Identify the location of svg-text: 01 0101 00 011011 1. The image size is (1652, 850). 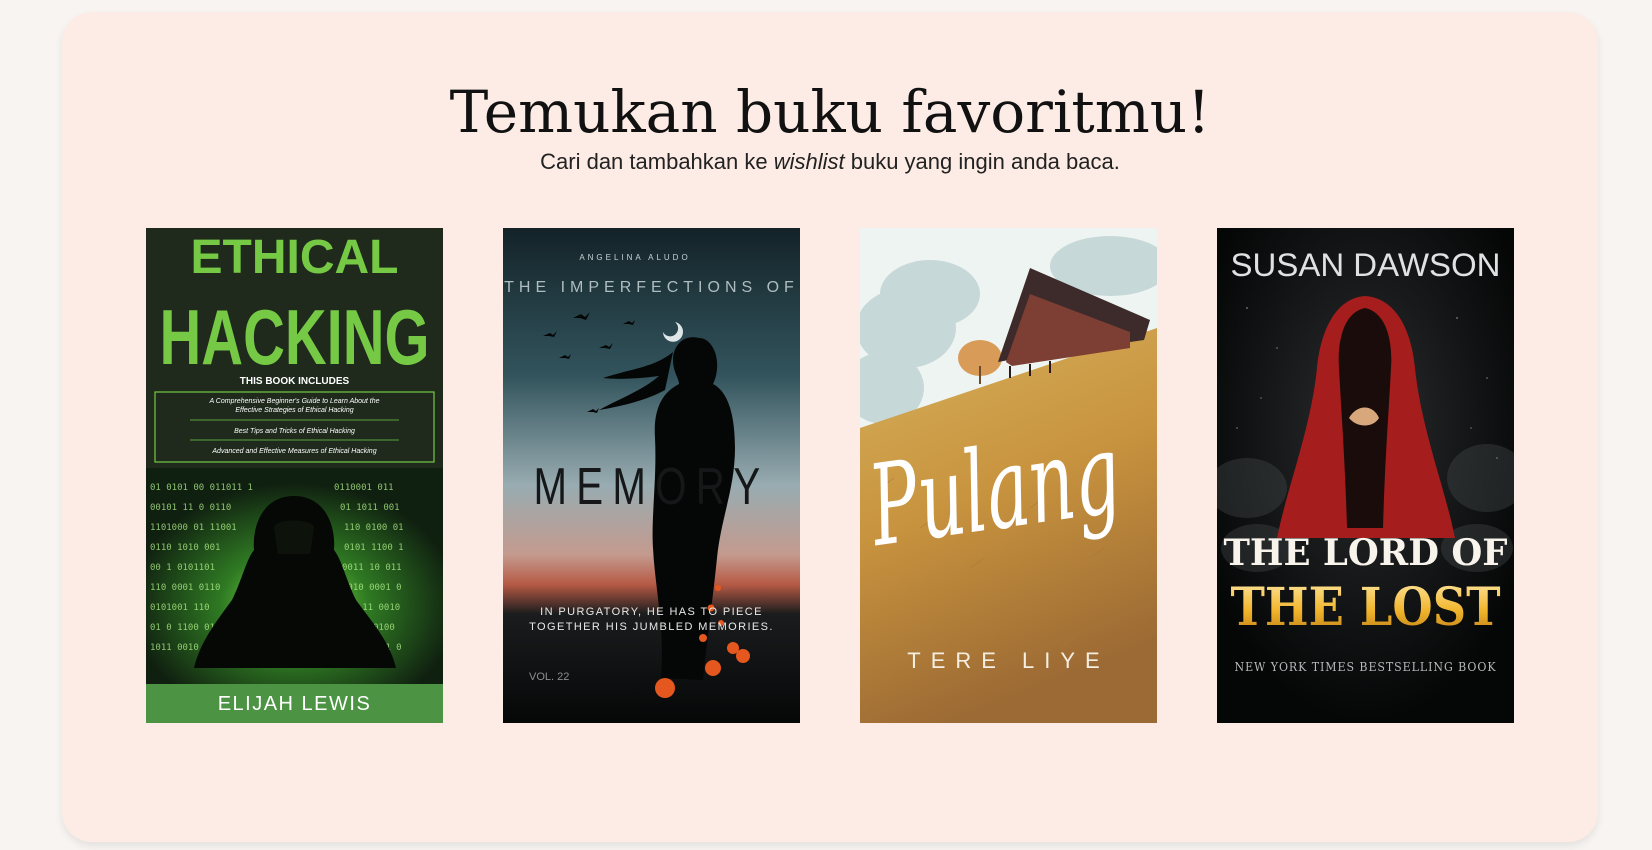
(201, 488).